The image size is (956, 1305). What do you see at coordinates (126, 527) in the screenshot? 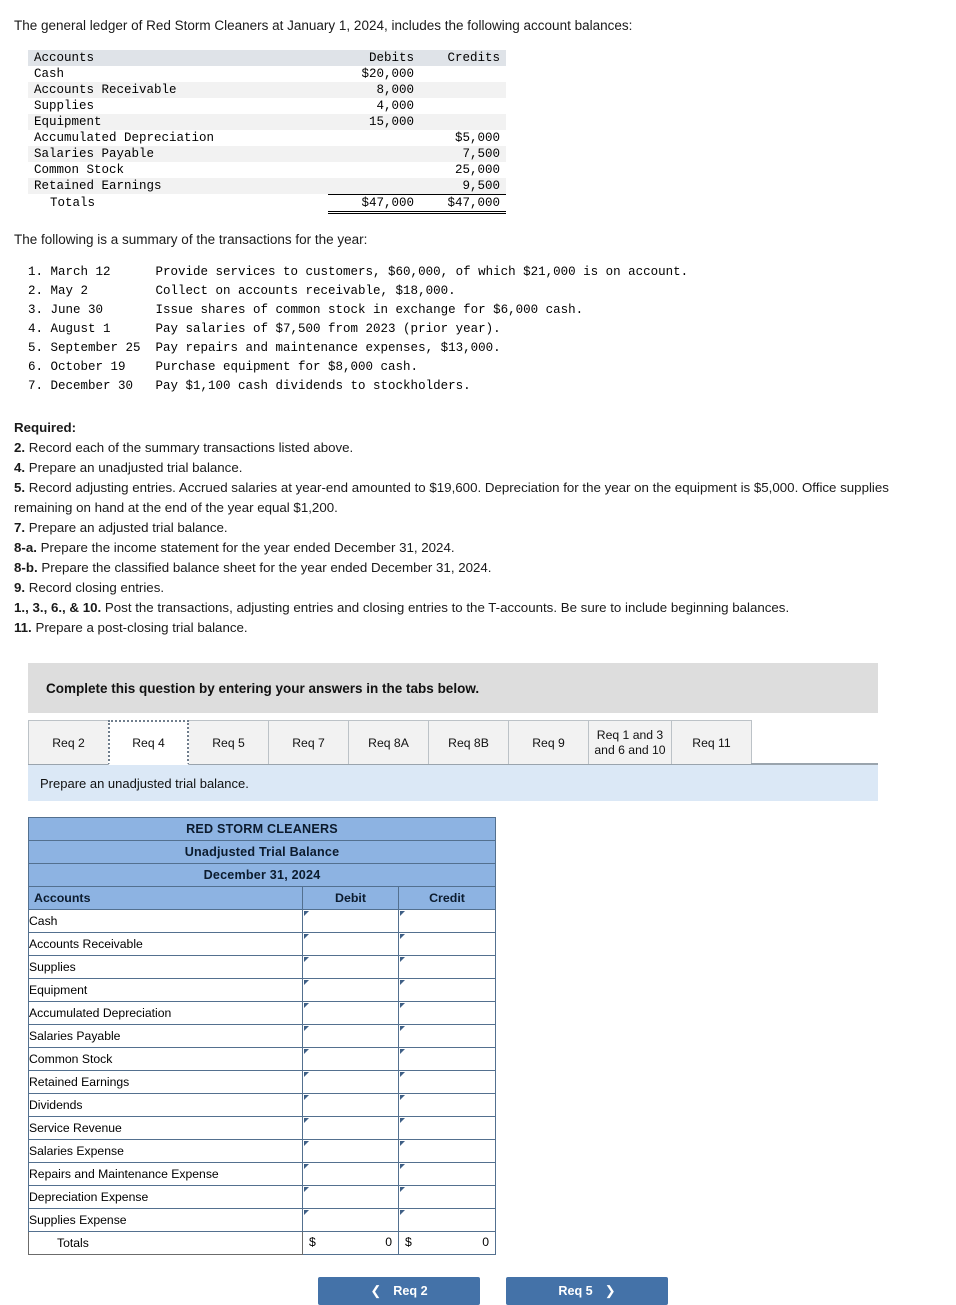
I see `required-item-text: Prepare an adjusted trial balance.` at bounding box center [126, 527].